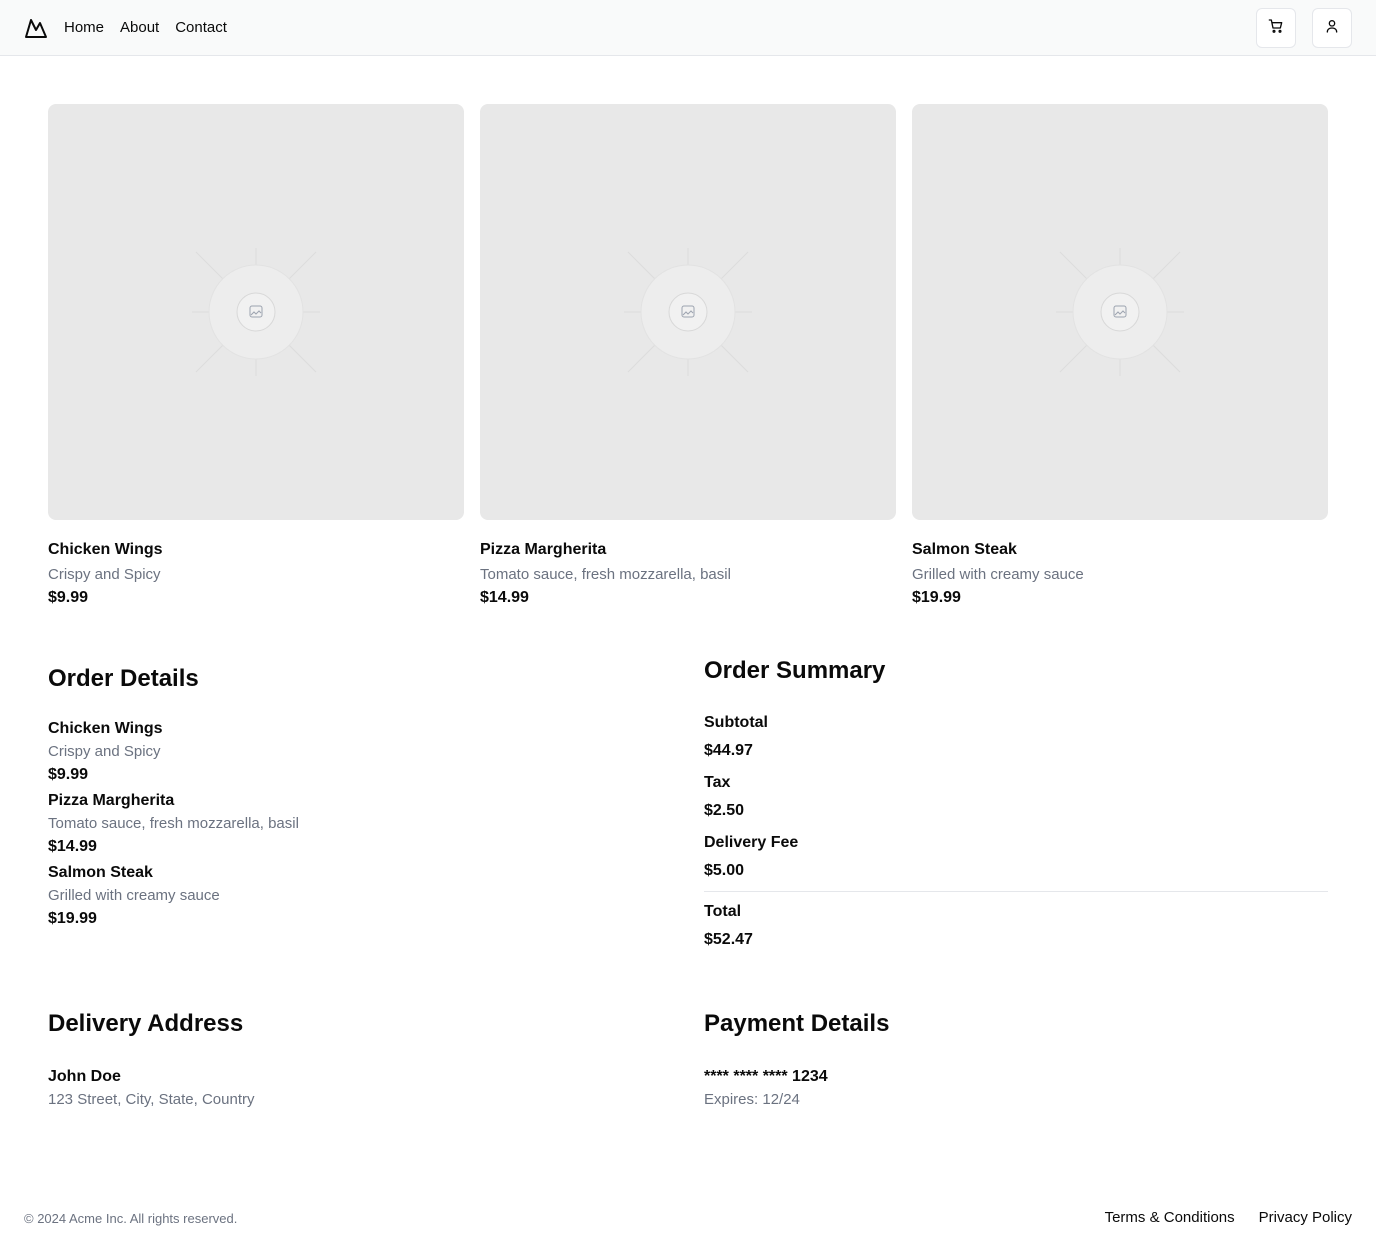 This screenshot has width=1376, height=1259. What do you see at coordinates (1170, 1217) in the screenshot?
I see `terms-link: Terms & Conditions` at bounding box center [1170, 1217].